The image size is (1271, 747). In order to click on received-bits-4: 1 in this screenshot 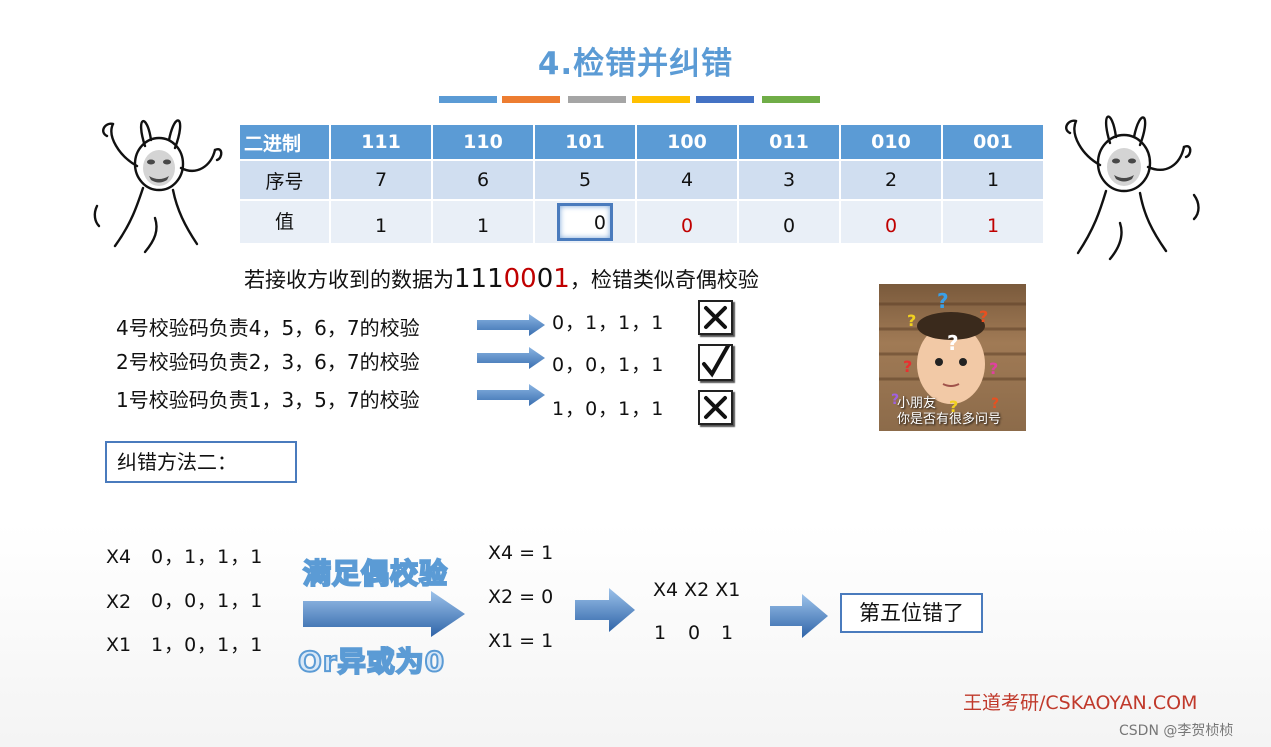, I will do `click(561, 279)`.